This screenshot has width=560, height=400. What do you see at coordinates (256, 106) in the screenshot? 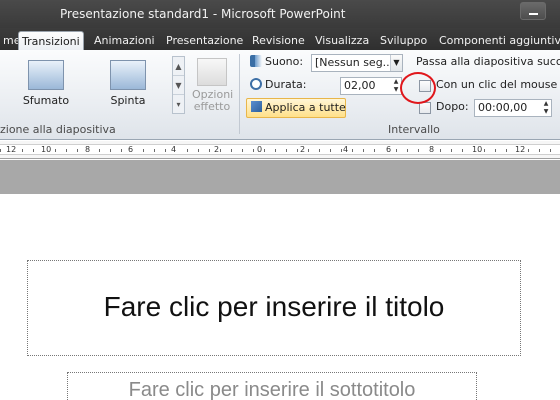
I see `apply-all-icon` at bounding box center [256, 106].